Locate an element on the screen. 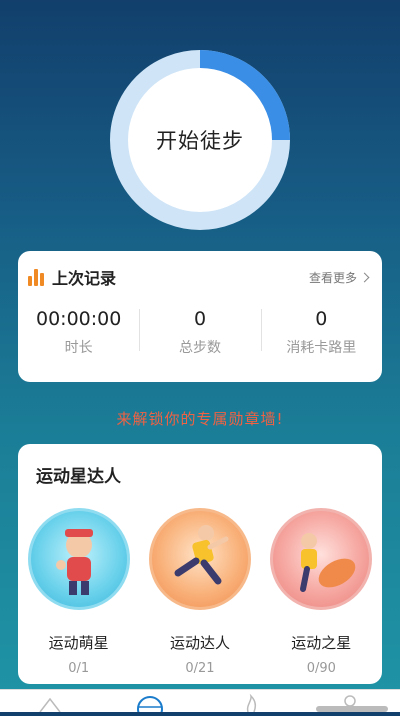  record-stats: 00:00:00 时长 0 总步数 0 消耗卡路里 is located at coordinates (200, 335).